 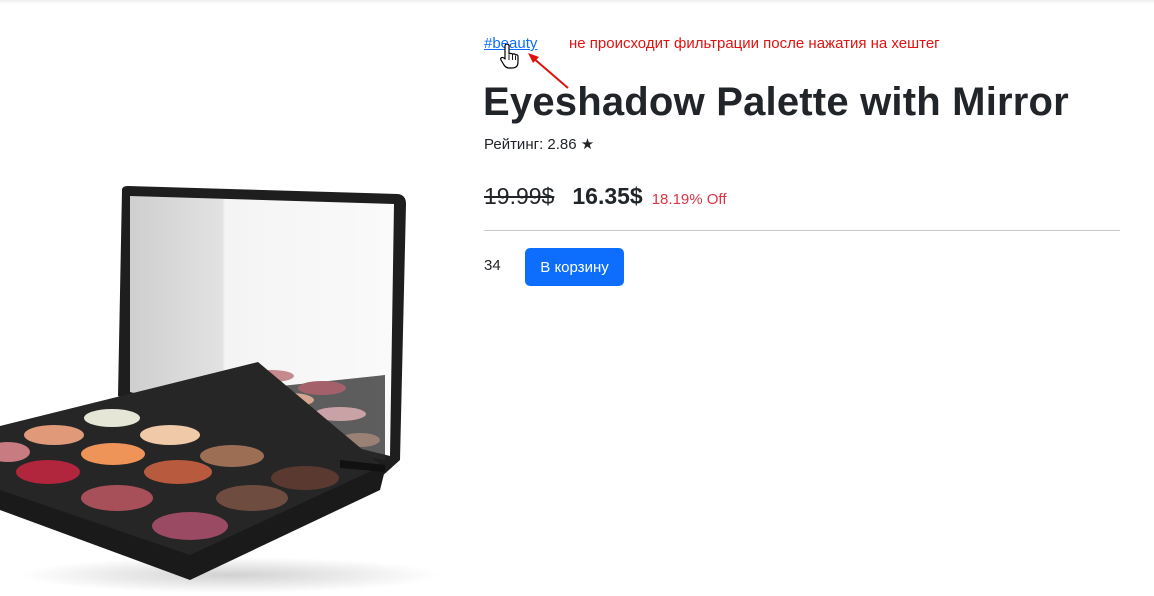 I want to click on price-row: 19.99$ 16.35$ 18.19% Off, so click(x=605, y=196).